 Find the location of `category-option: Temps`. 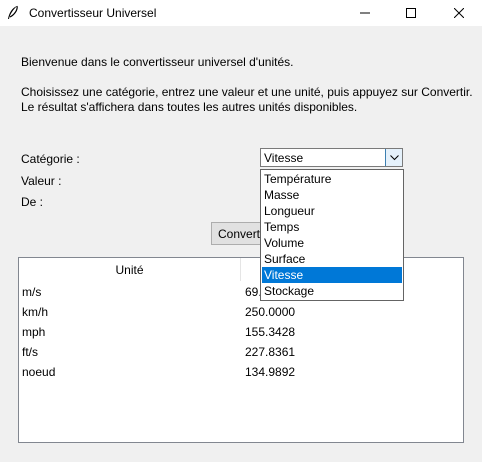

category-option: Temps is located at coordinates (332, 227).